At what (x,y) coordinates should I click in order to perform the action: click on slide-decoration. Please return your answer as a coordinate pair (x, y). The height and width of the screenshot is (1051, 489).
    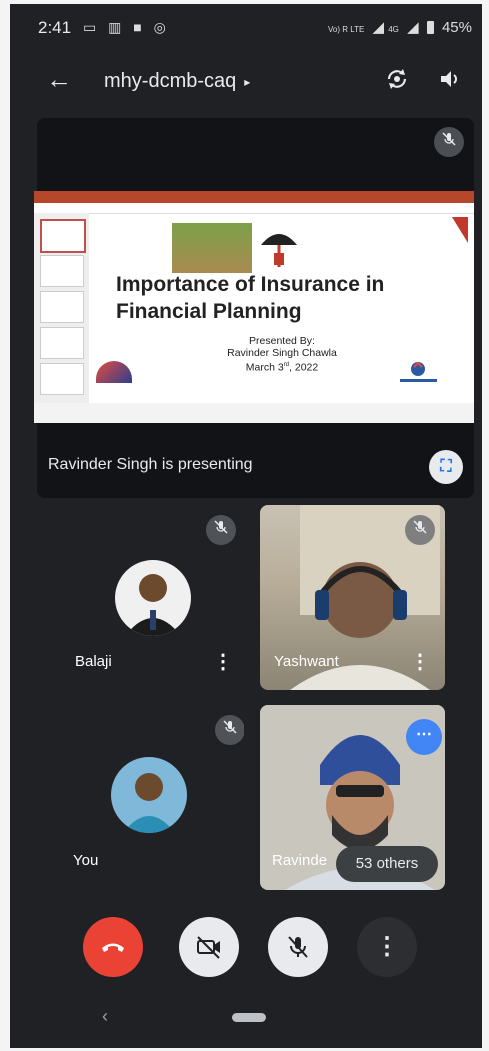
    Looking at the image, I should click on (460, 230).